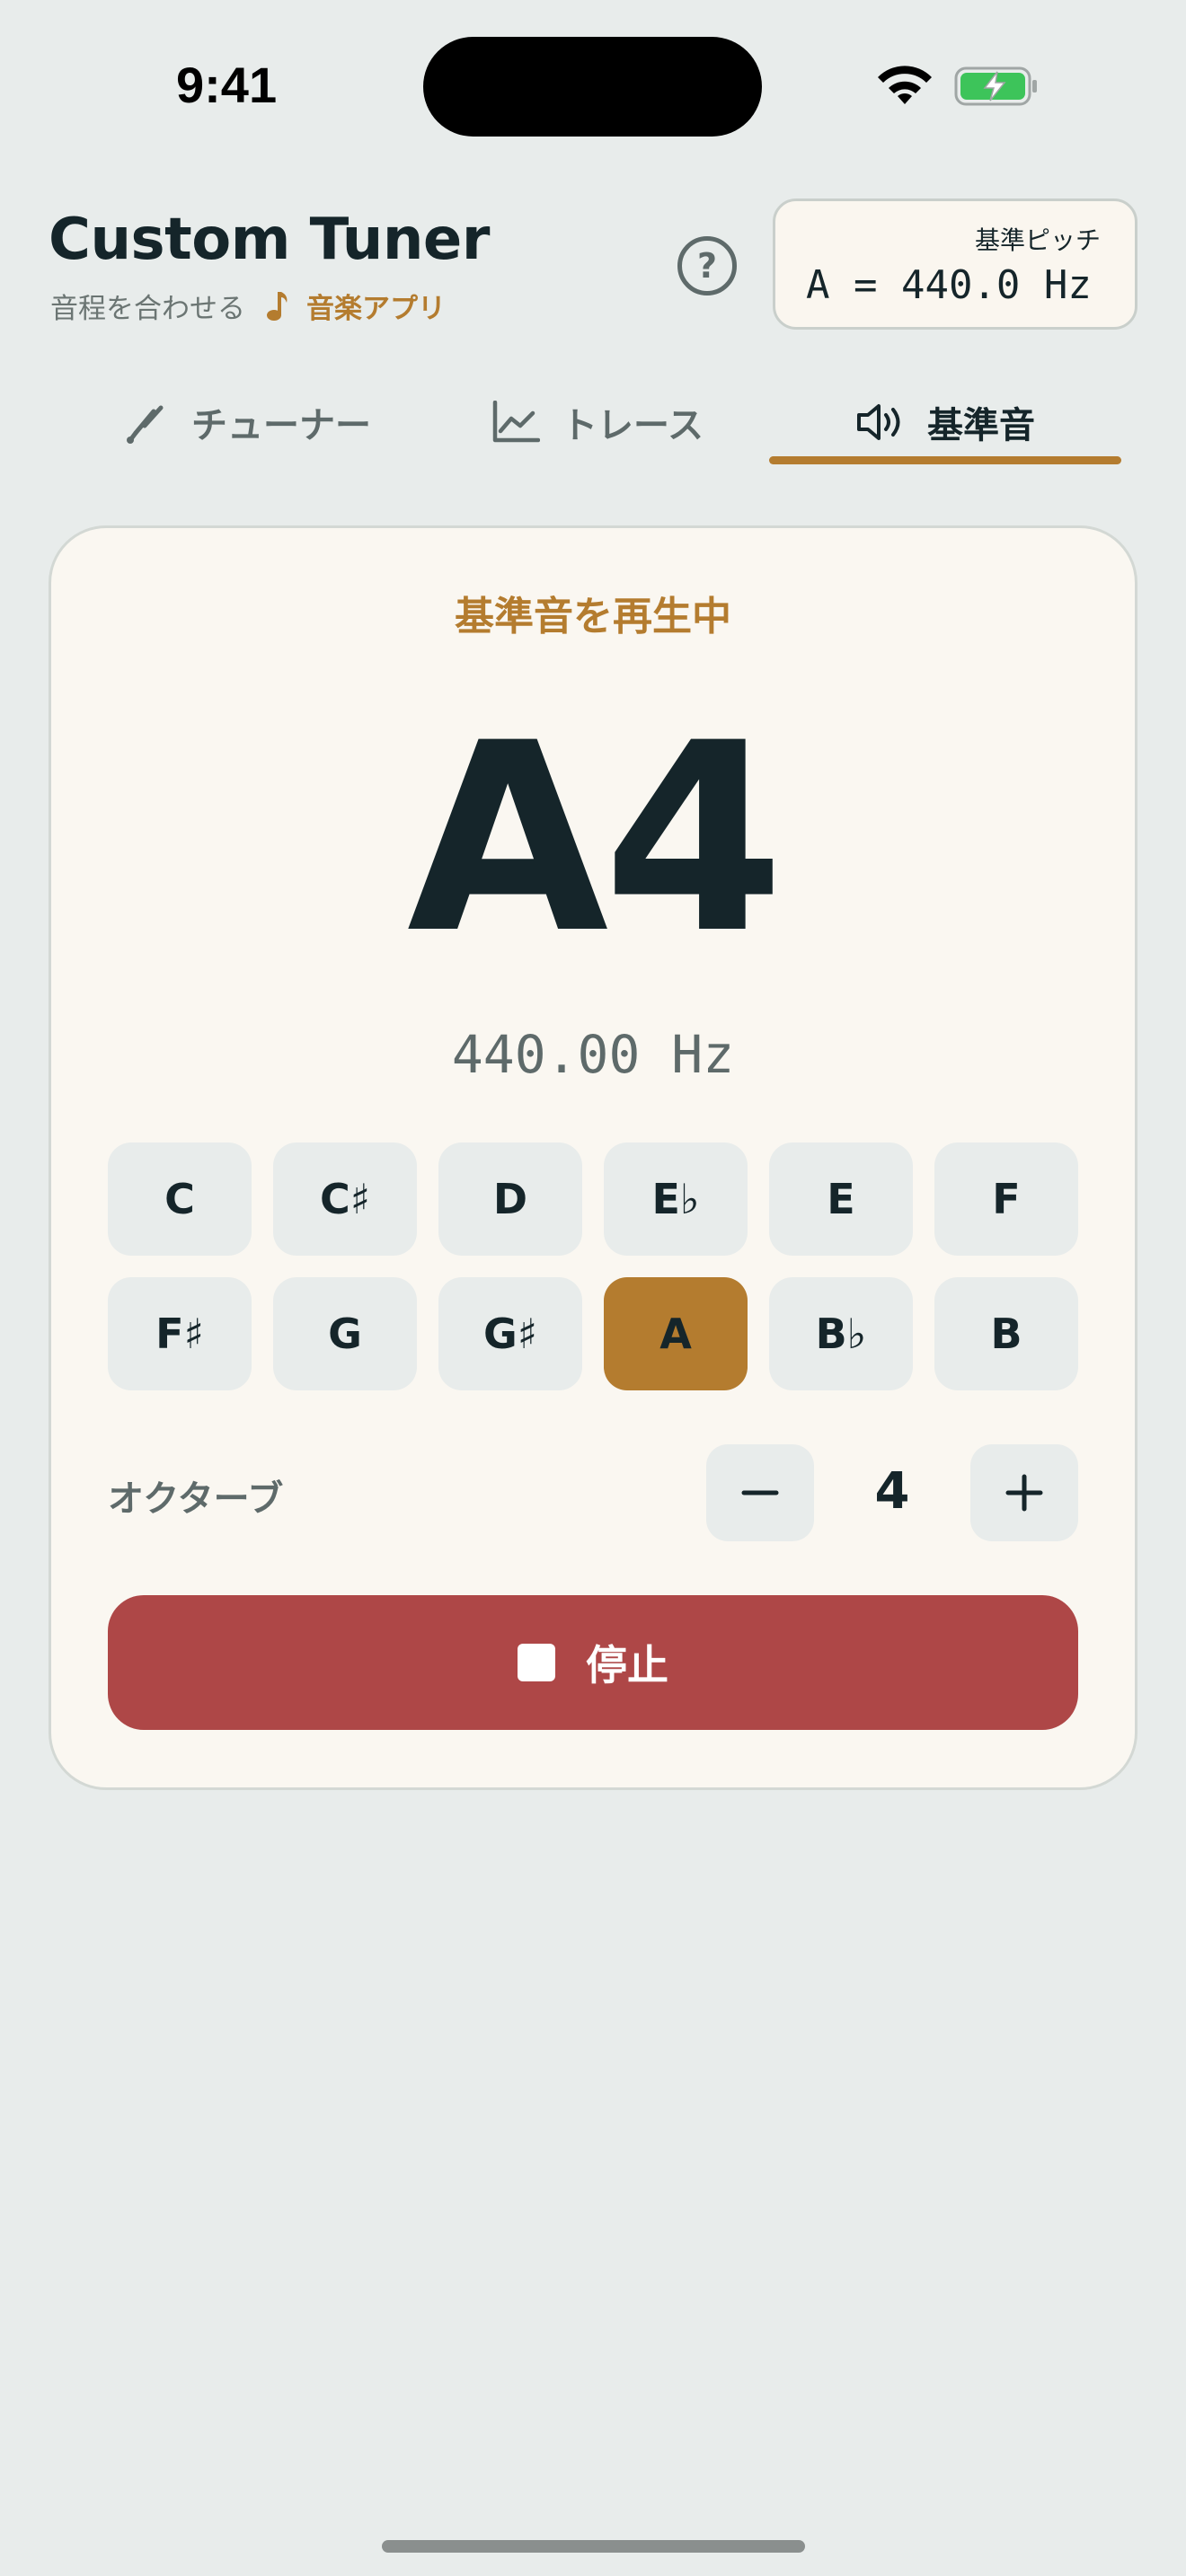 This screenshot has height=2576, width=1186. I want to click on octave-label: オクターブ, so click(196, 1499).